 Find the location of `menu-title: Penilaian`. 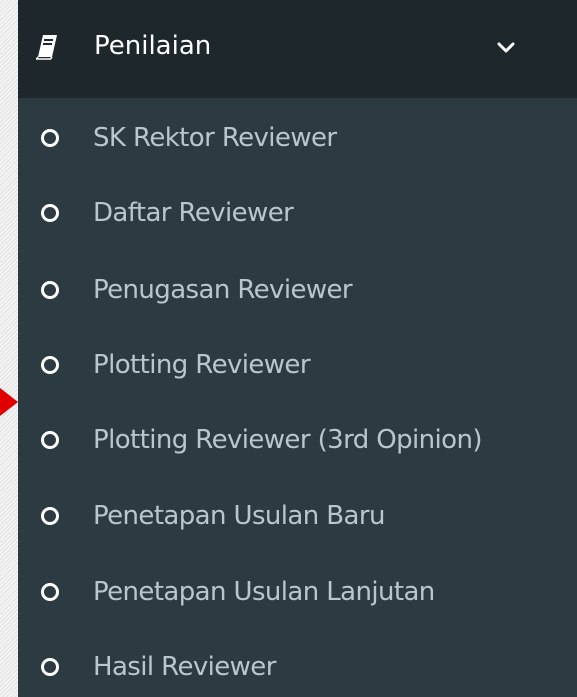

menu-title: Penilaian is located at coordinates (153, 46).